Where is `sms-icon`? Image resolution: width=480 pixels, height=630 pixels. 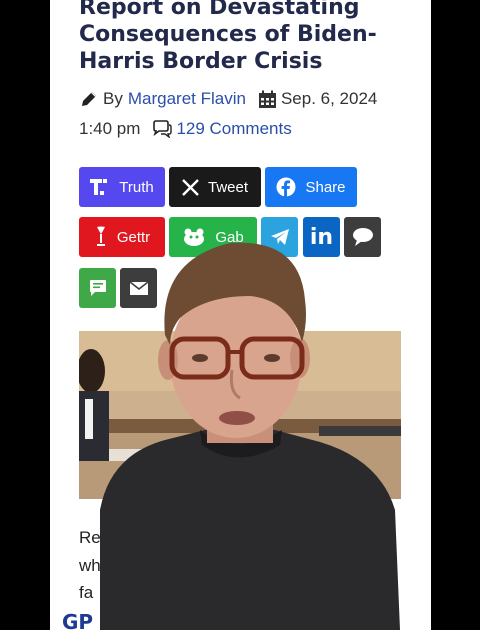 sms-icon is located at coordinates (98, 288).